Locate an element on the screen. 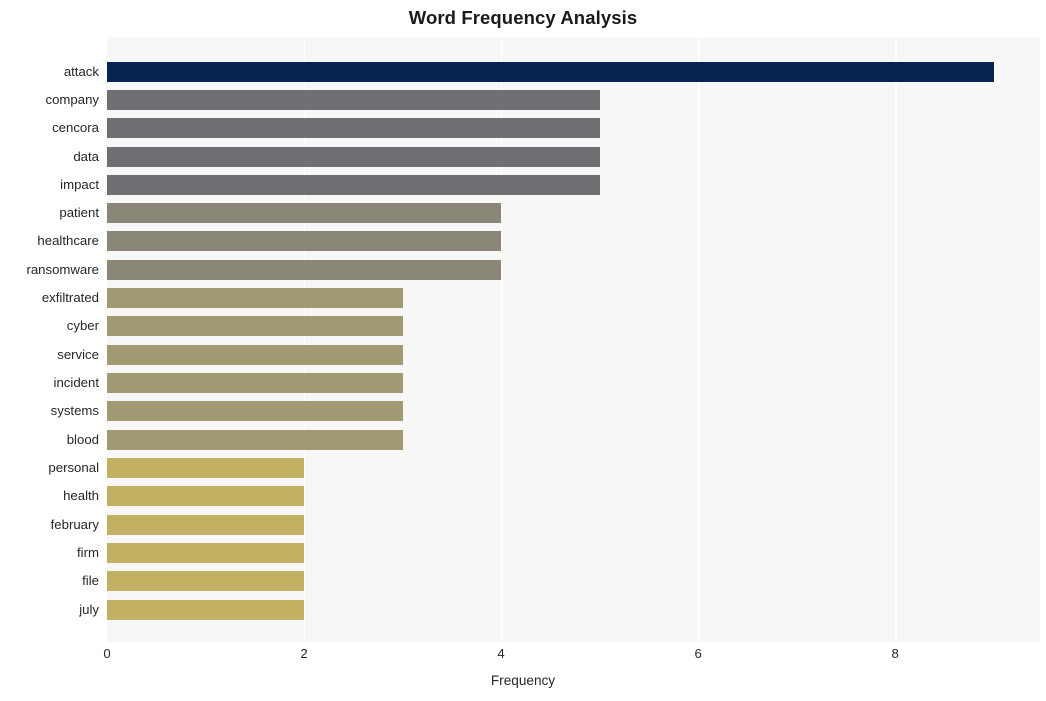  x-axis-title: Frequency is located at coordinates (523, 680).